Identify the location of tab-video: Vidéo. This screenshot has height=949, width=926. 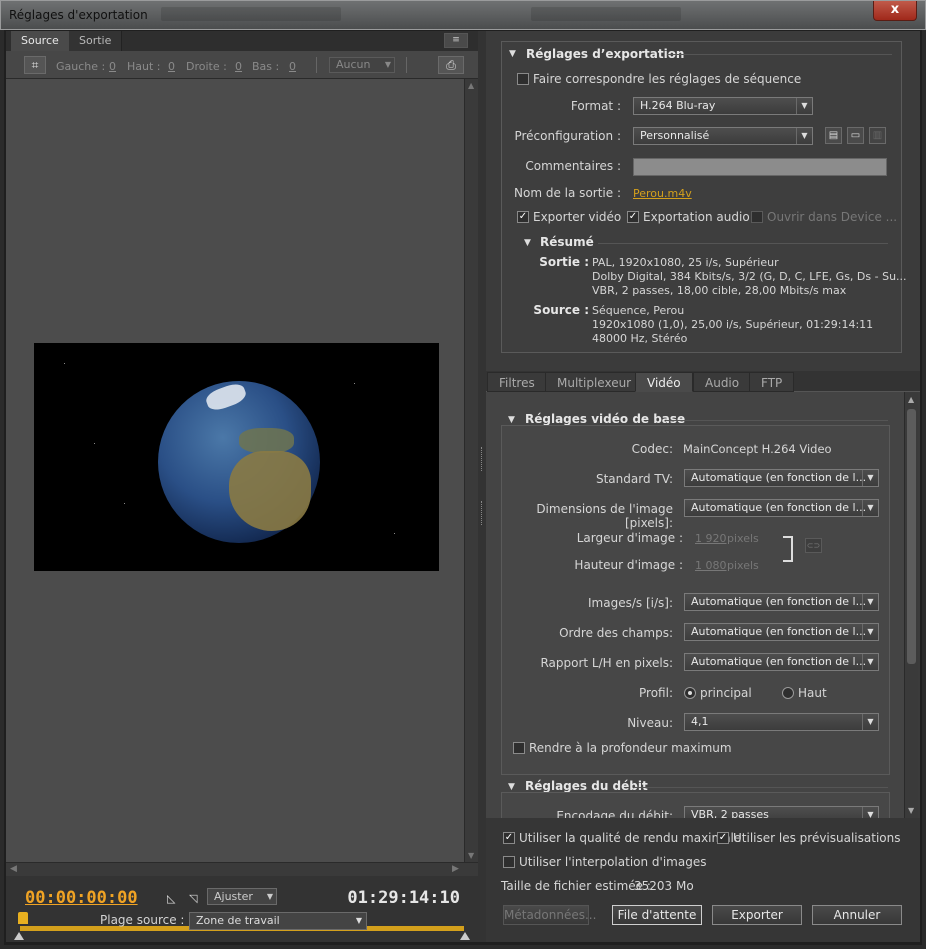
(664, 382).